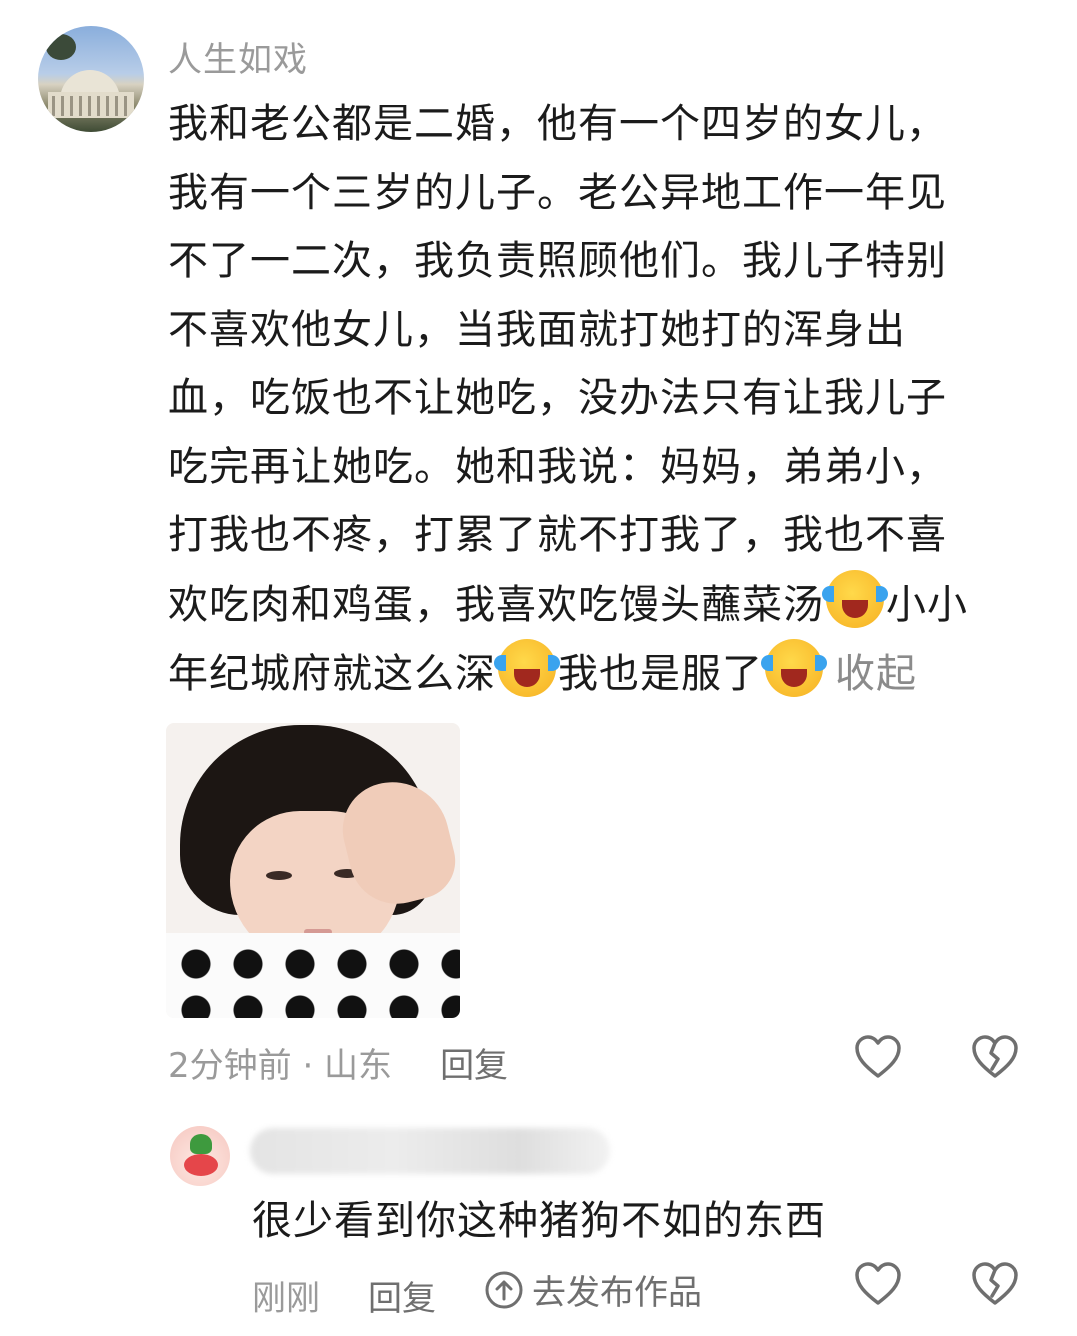 This screenshot has width=1077, height=1336. Describe the element at coordinates (927, 604) in the screenshot. I see `comment-text: 小小` at that location.